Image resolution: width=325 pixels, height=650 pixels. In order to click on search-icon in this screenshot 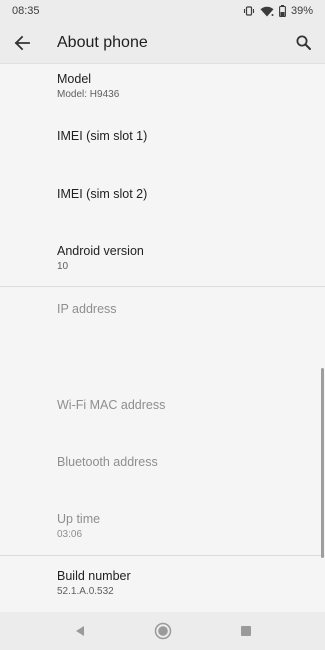, I will do `click(303, 42)`.